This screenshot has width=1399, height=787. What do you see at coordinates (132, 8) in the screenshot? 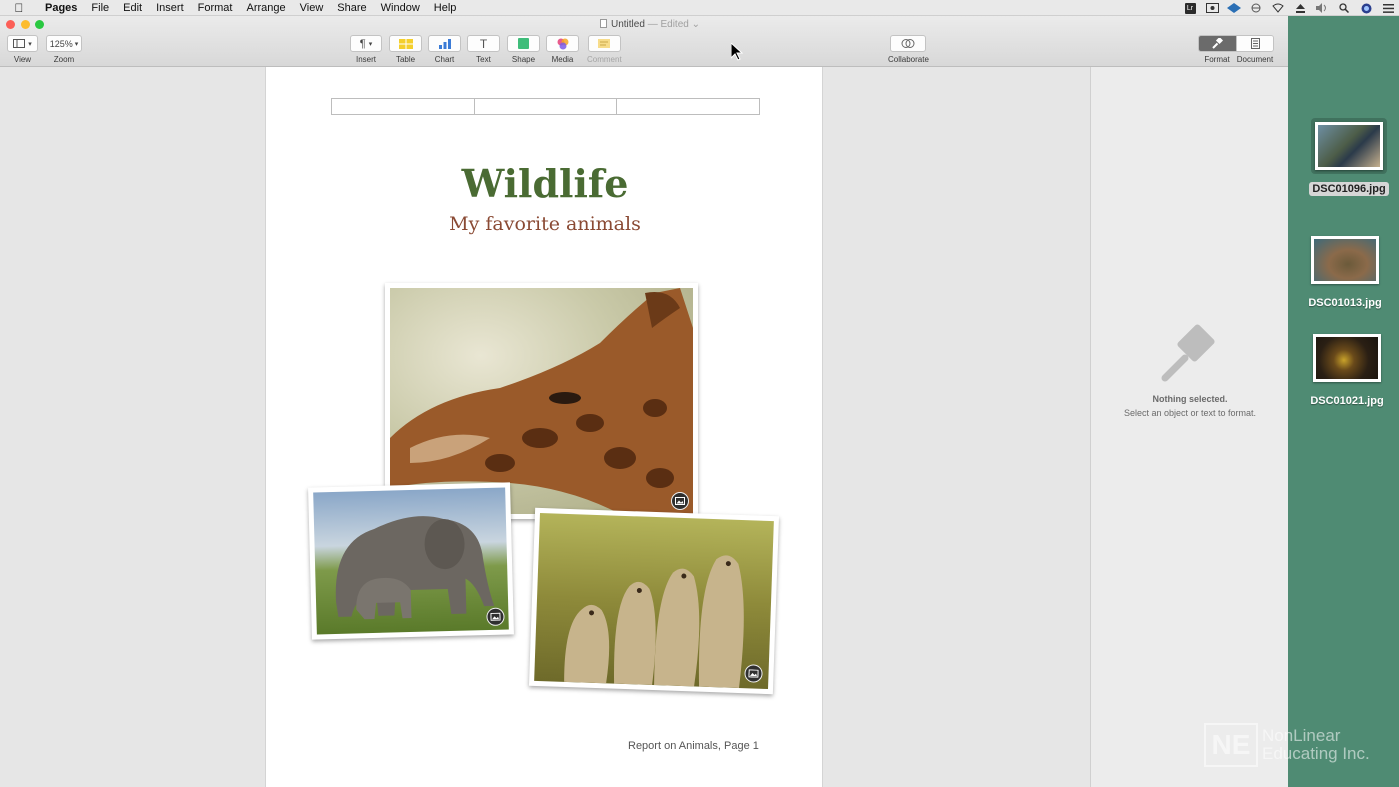
I see `menu-edit: Edit` at bounding box center [132, 8].